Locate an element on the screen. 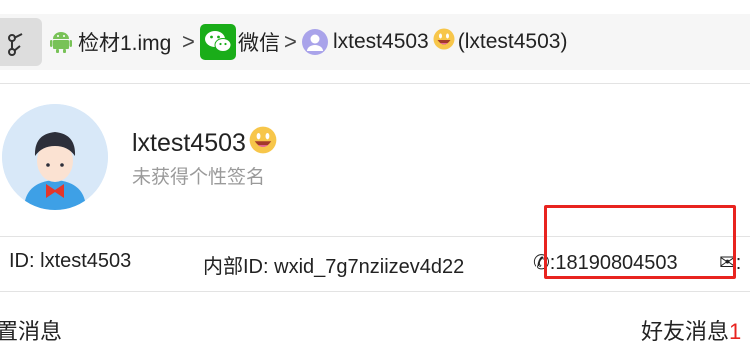  friend-messages-label: 好友消息 is located at coordinates (685, 331).